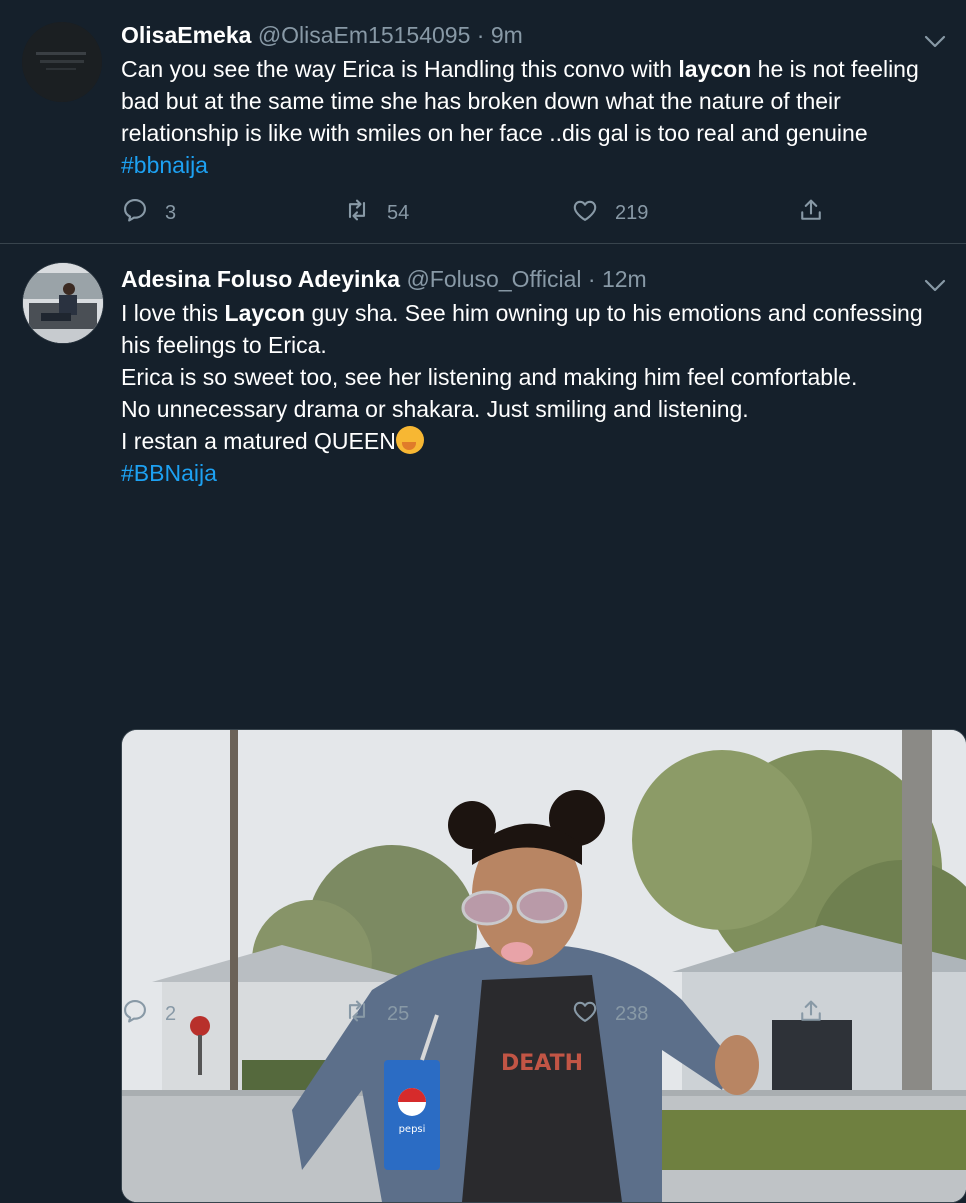 This screenshot has width=966, height=1203. Describe the element at coordinates (412, 1129) in the screenshot. I see `cup-logo-text: pepsi` at that location.